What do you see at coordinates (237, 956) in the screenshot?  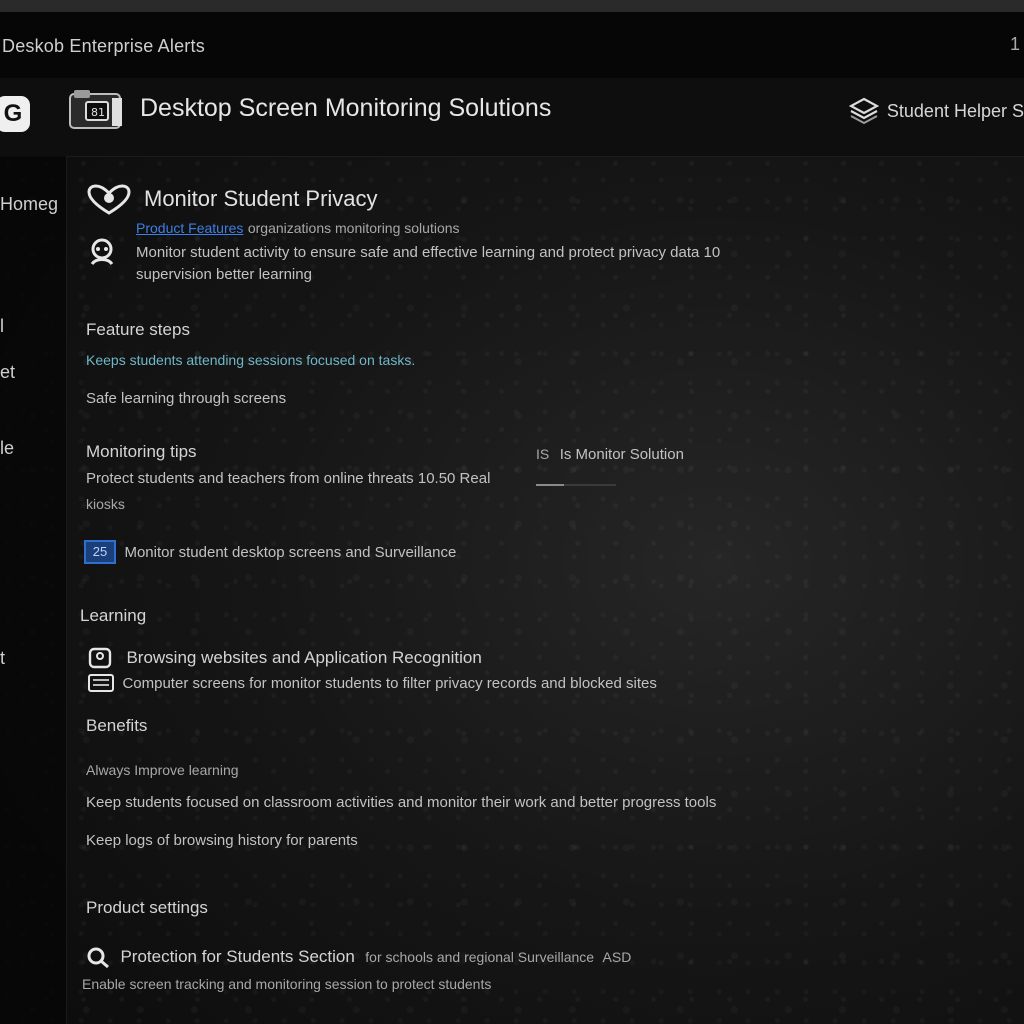 I see `product-item-title: Protection for Students Section` at bounding box center [237, 956].